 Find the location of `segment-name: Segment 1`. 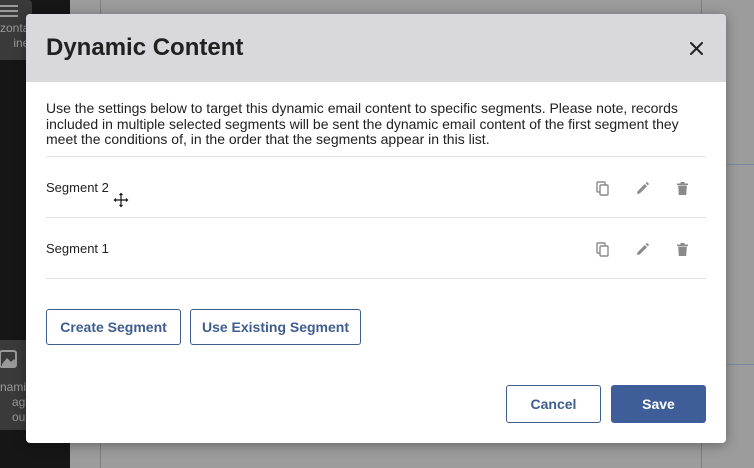

segment-name: Segment 1 is located at coordinates (77, 248).